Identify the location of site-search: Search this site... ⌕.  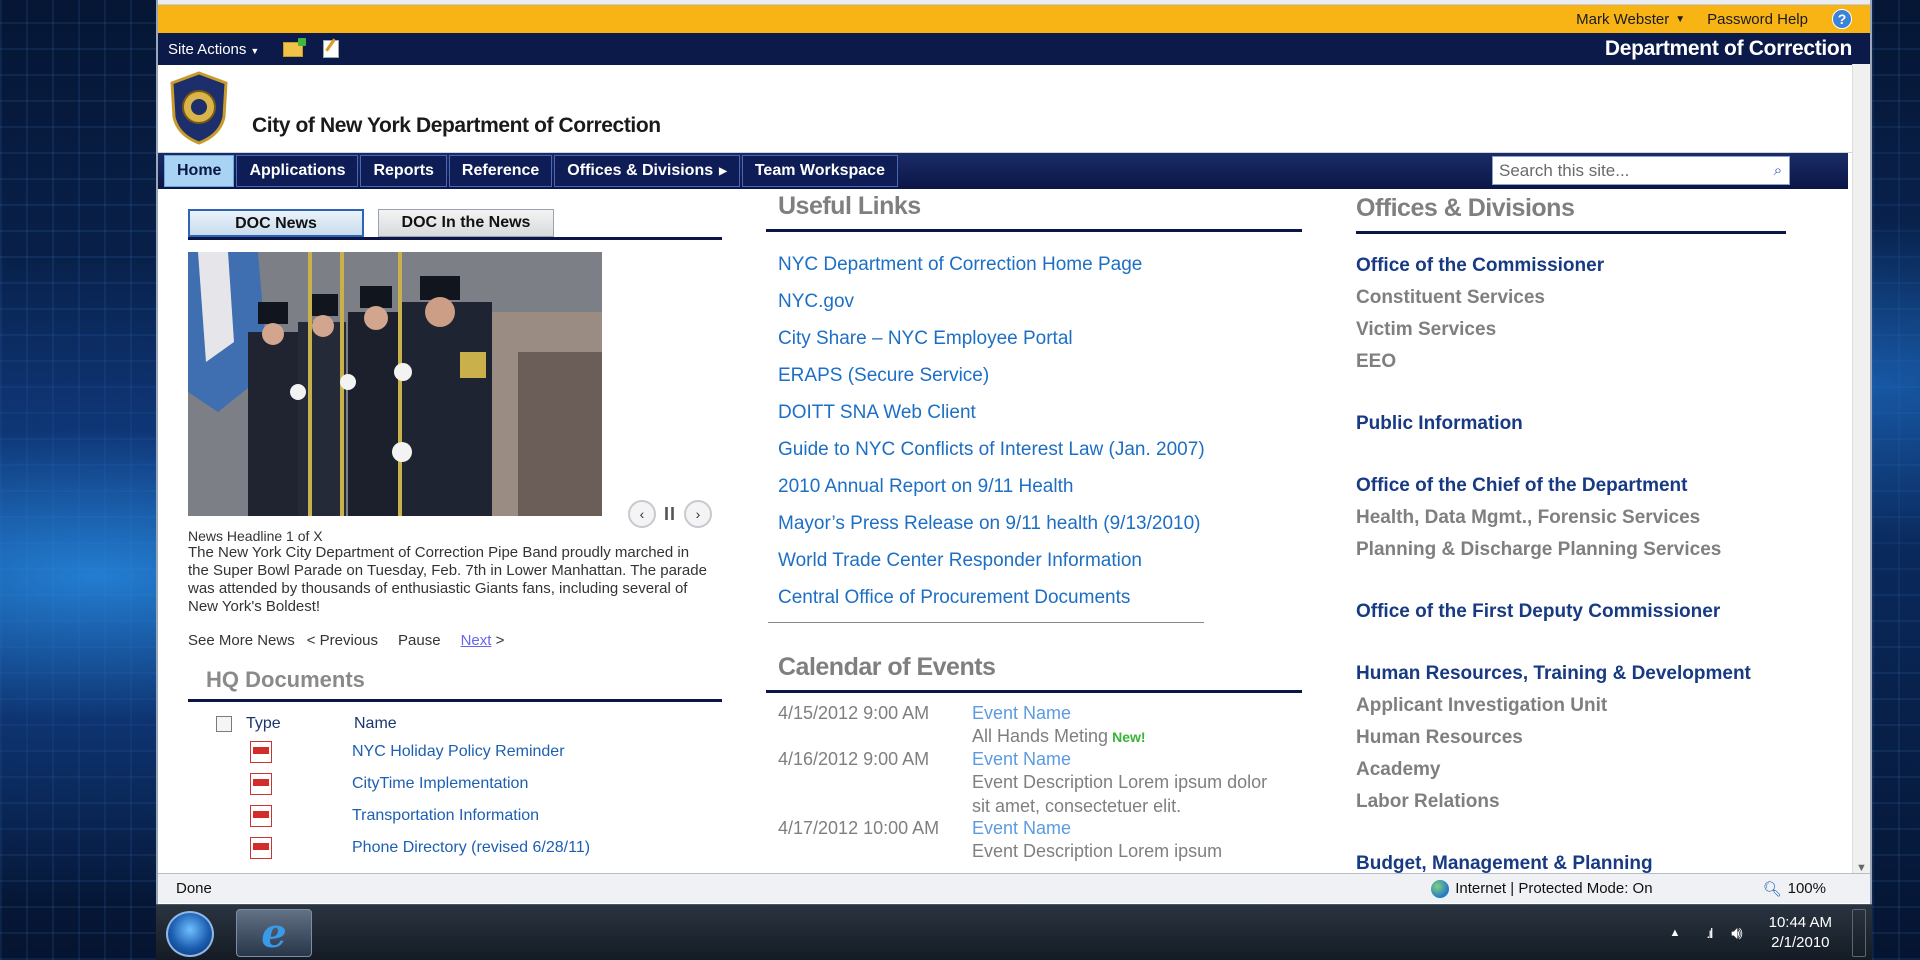
(1641, 170).